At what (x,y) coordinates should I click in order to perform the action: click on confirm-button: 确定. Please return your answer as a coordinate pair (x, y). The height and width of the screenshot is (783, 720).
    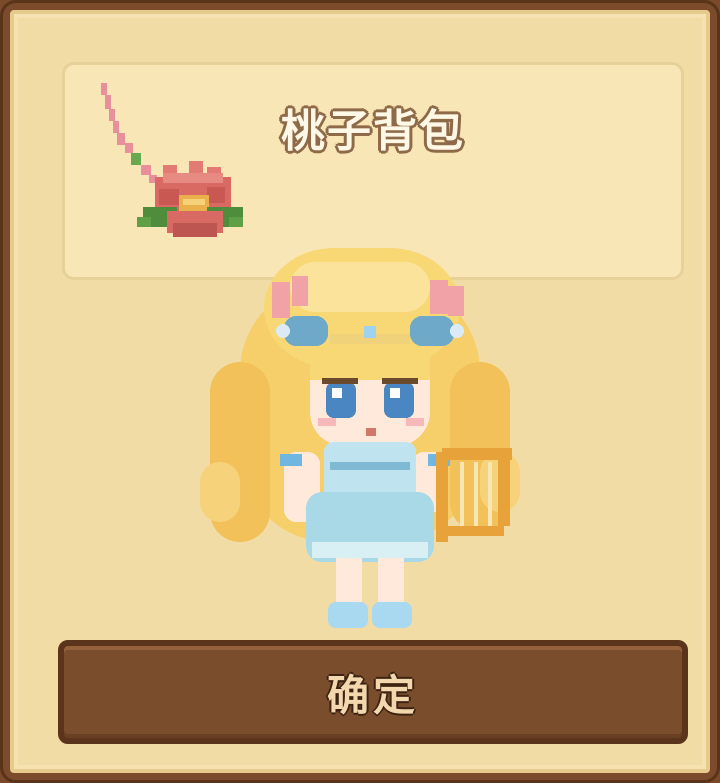
    Looking at the image, I should click on (373, 692).